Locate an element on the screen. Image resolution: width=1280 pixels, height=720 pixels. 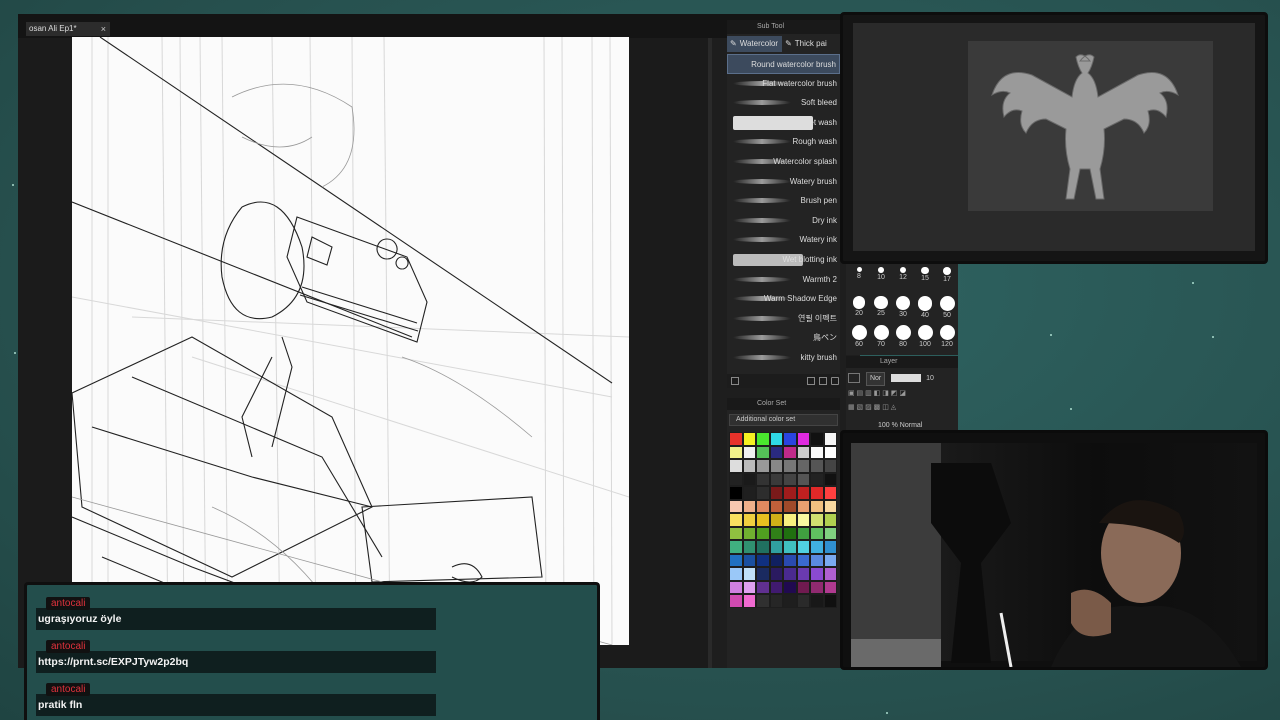
new-subtool-icon is located at coordinates (823, 381).